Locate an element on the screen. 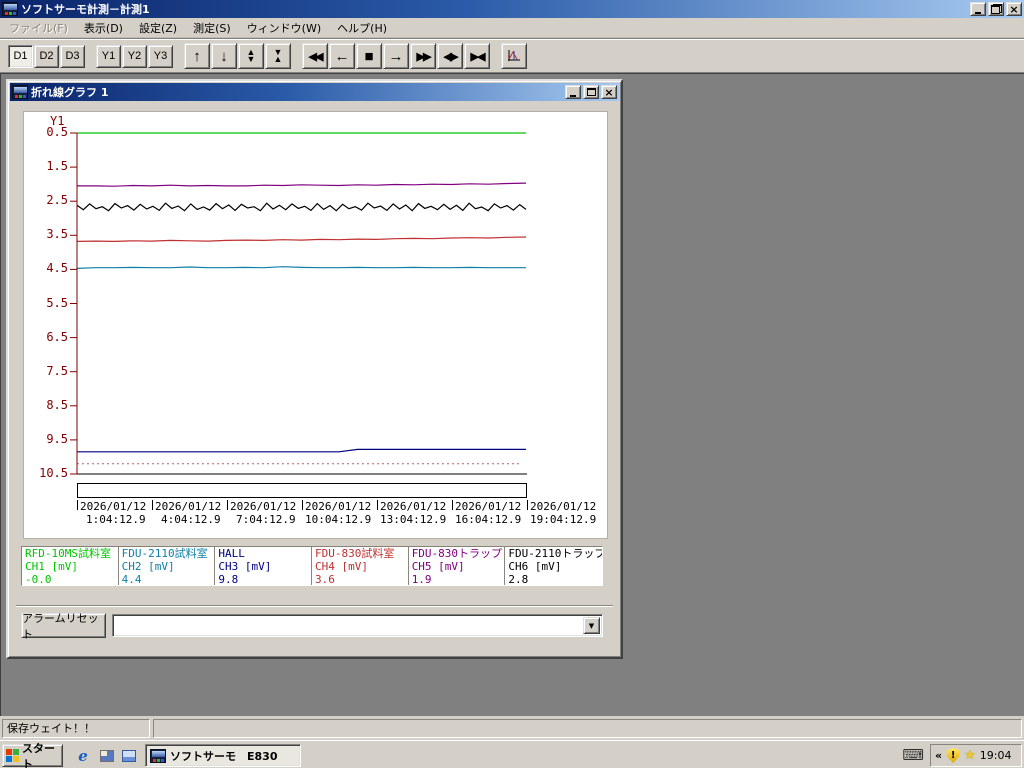  star-icon: ★ is located at coordinates (970, 755).